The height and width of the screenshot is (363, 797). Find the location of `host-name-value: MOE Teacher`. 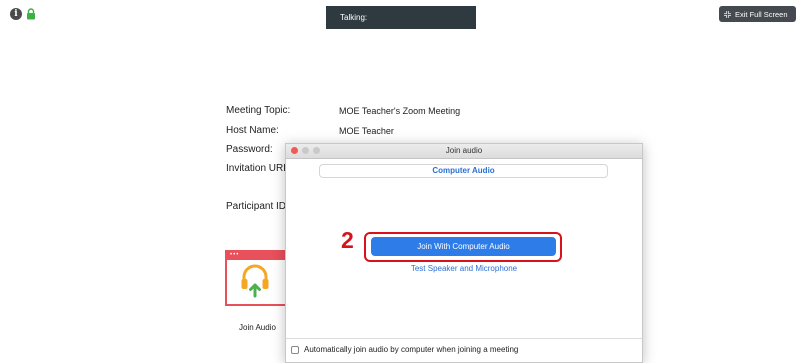

host-name-value: MOE Teacher is located at coordinates (366, 131).